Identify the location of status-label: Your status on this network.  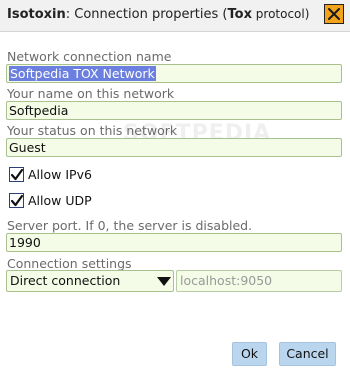
(92, 130).